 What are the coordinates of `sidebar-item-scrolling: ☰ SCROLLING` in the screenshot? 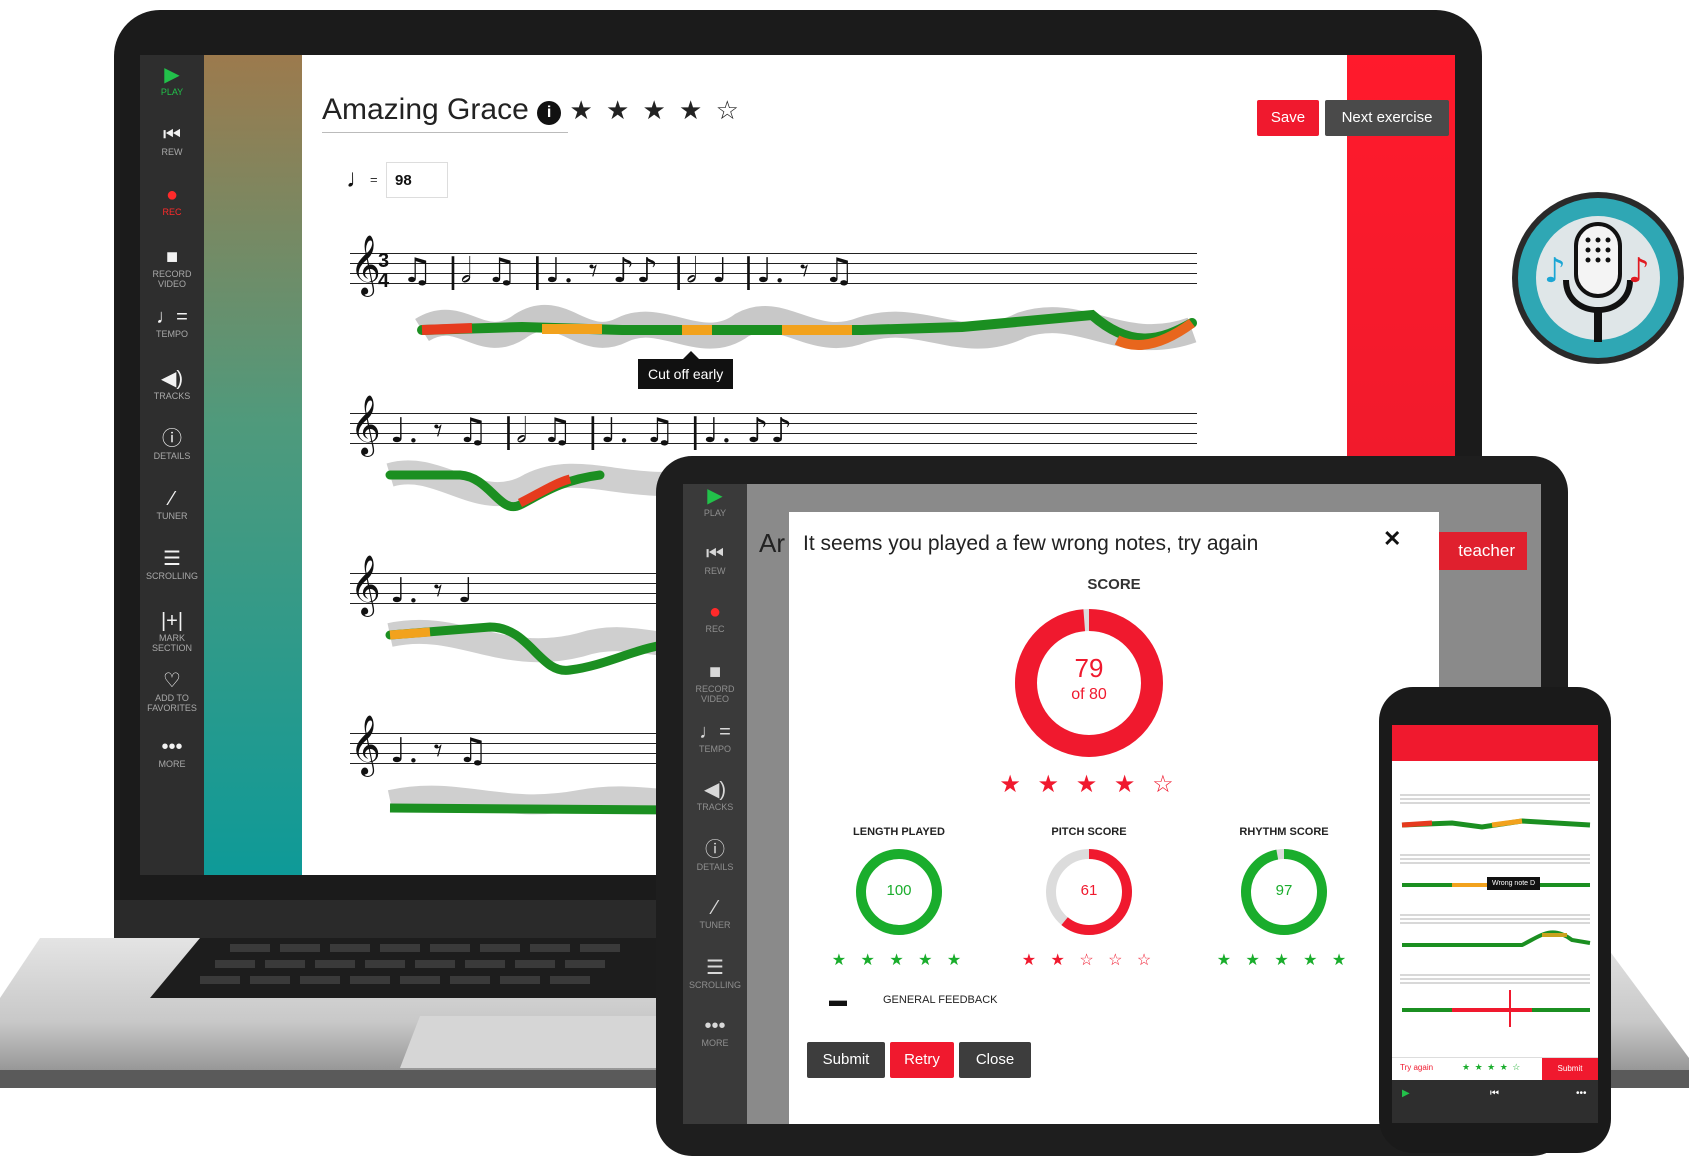 It's located at (172, 564).